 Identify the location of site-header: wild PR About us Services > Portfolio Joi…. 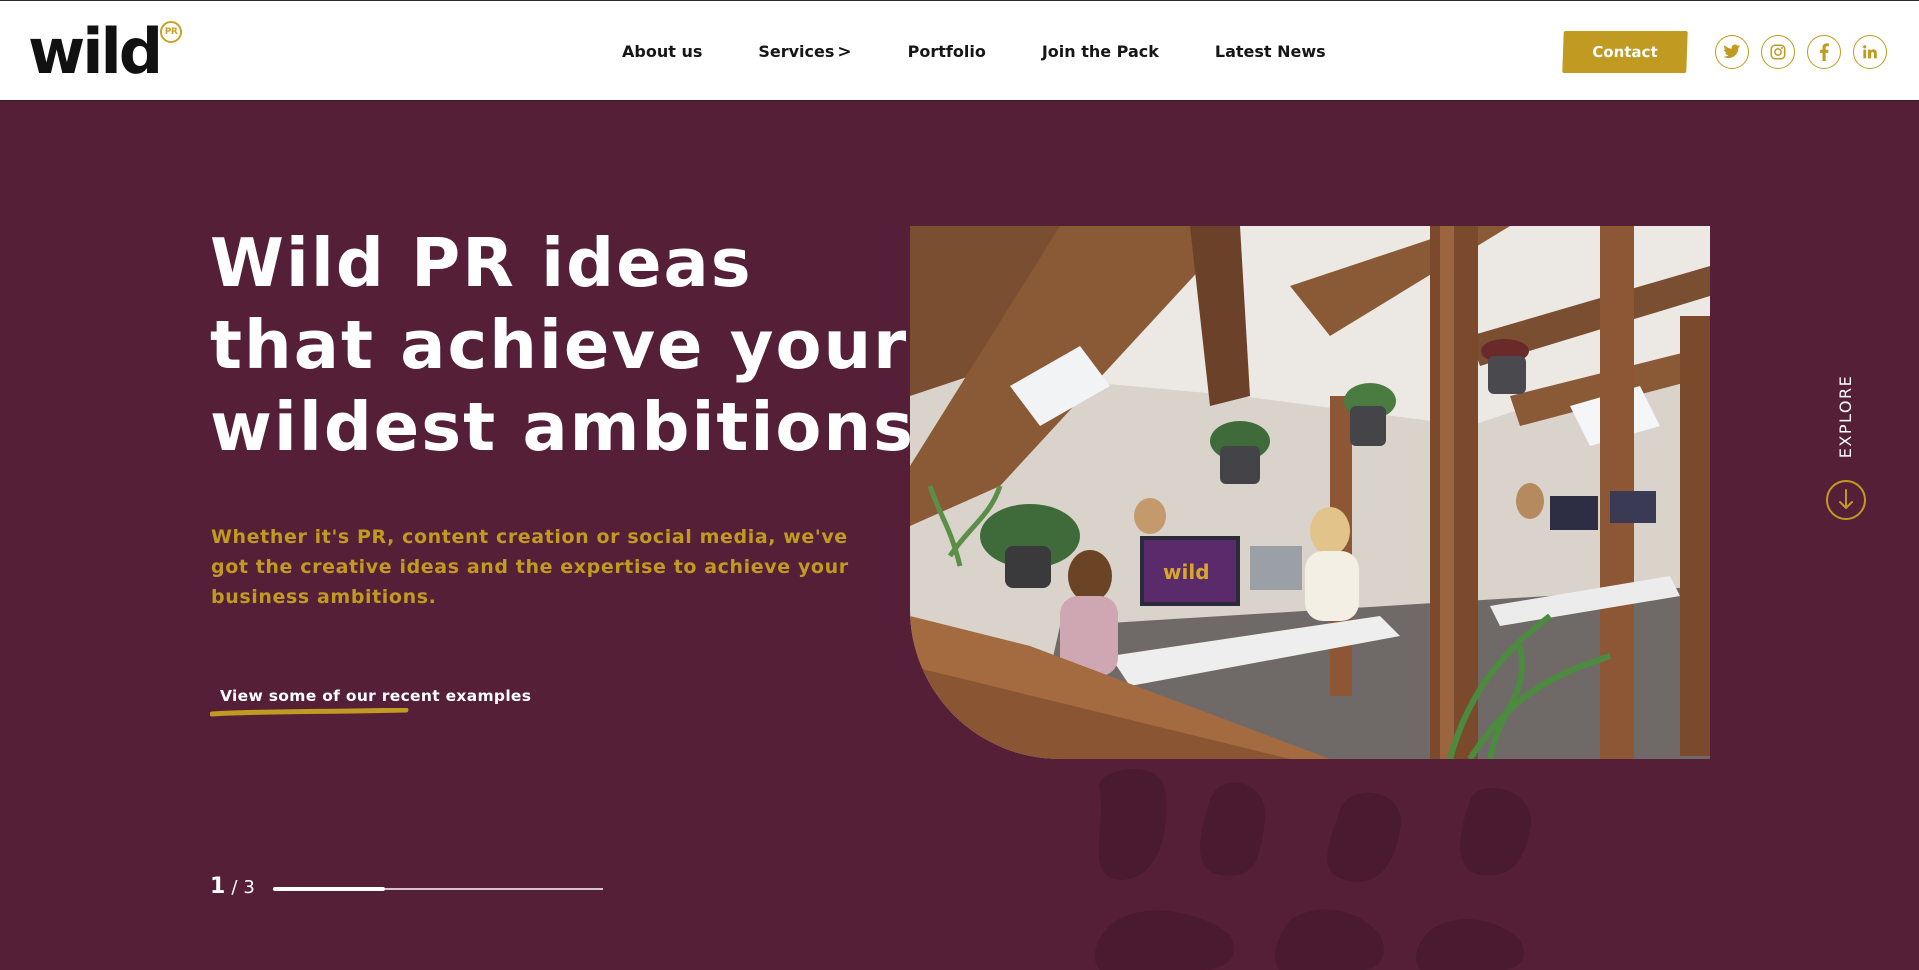
(959, 50).